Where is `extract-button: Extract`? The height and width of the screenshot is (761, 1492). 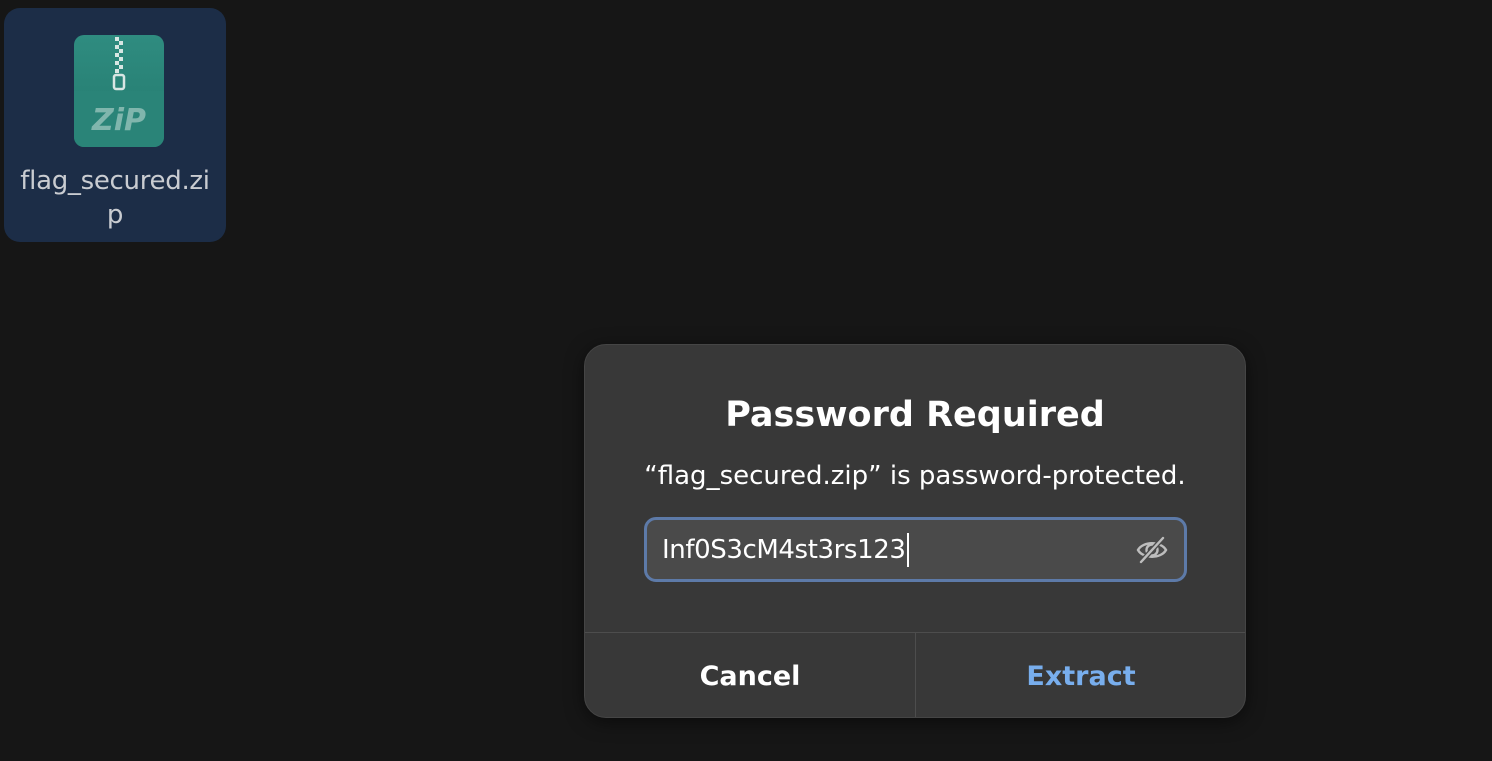
extract-button: Extract is located at coordinates (1080, 675).